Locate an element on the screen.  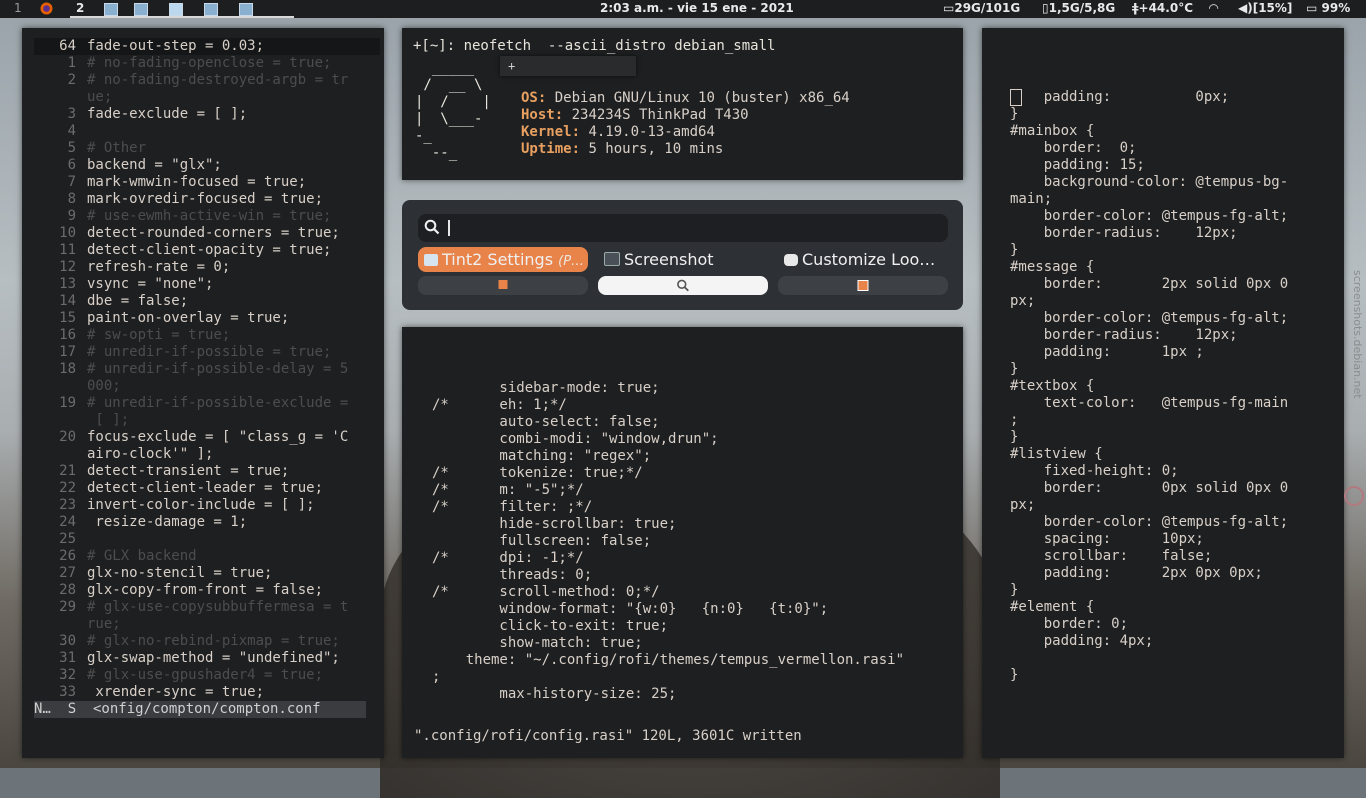
code-line: text-color: @tempus-fg-main is located at coordinates (1149, 403).